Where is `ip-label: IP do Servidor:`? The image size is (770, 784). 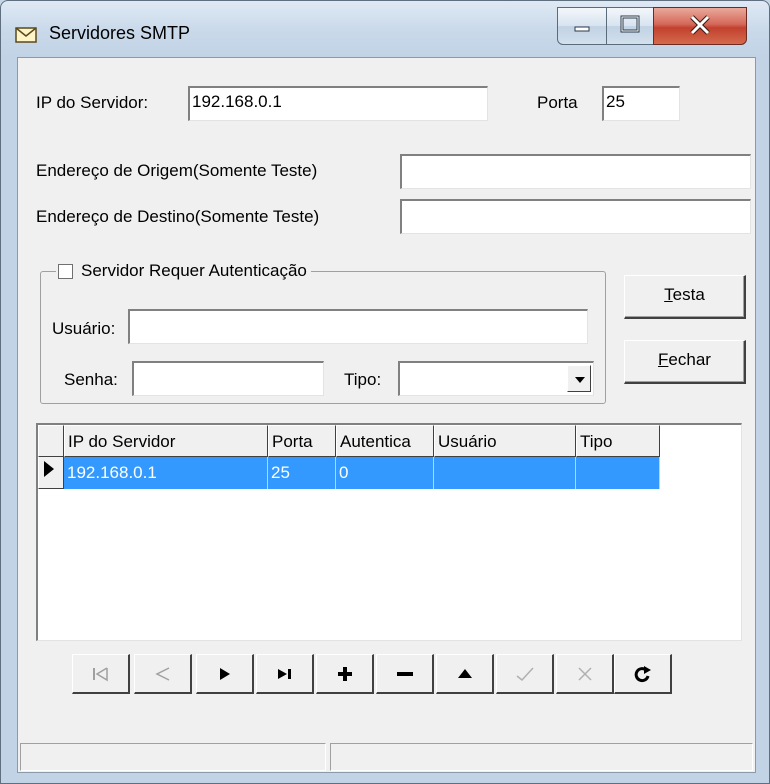
ip-label: IP do Servidor: is located at coordinates (92, 102).